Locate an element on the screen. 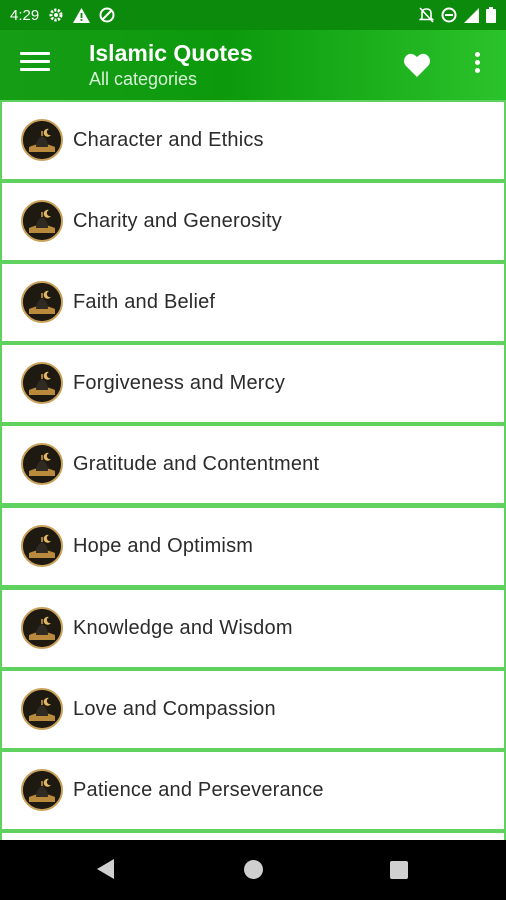 The image size is (506, 900). category-item-forgiveness-and-mercy: Forgiveness and Mercy is located at coordinates (253, 383).